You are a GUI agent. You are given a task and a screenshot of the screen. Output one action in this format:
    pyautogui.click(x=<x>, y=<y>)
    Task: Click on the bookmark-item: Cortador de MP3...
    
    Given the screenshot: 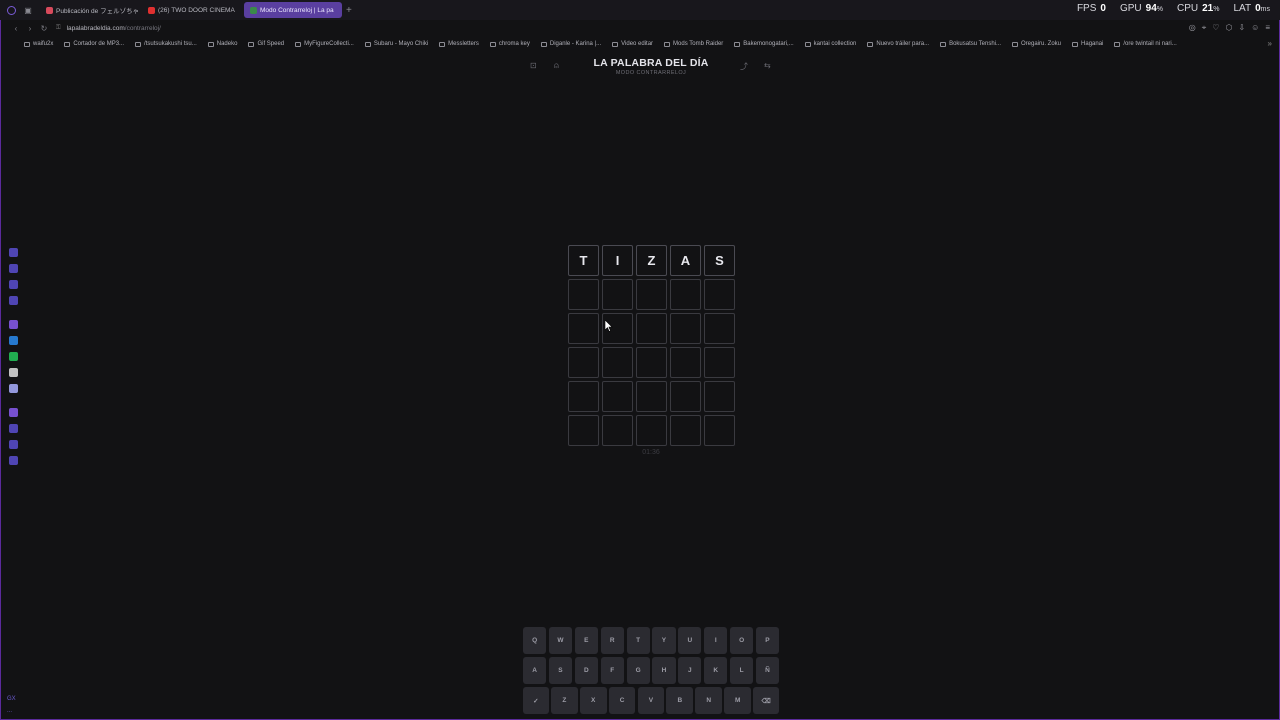 What is the action you would take?
    pyautogui.click(x=94, y=44)
    